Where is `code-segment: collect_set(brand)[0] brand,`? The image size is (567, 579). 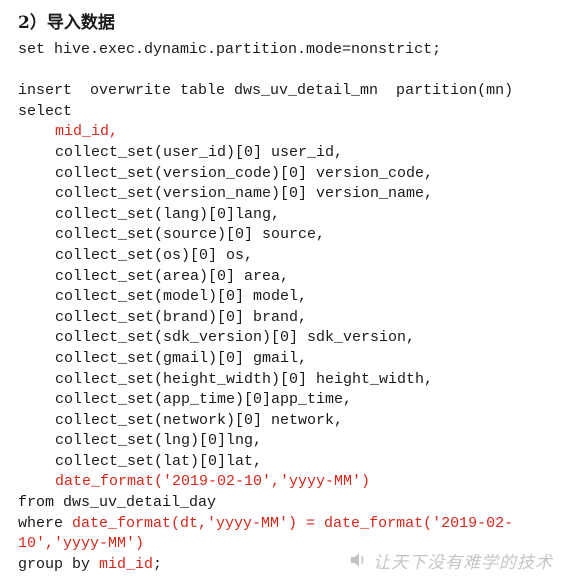
code-segment: collect_set(brand)[0] brand, is located at coordinates (181, 317).